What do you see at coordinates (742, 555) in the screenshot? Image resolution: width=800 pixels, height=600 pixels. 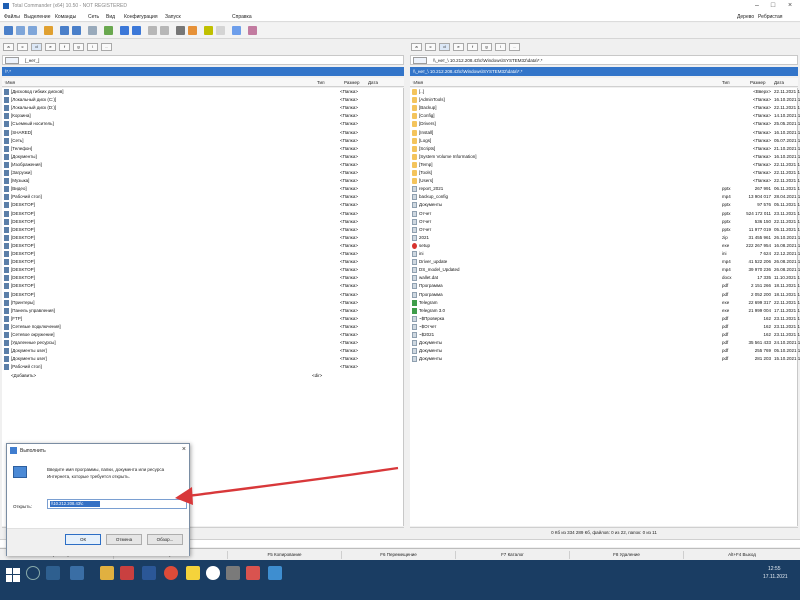 I see `alt-f4-exit-button: Alt+F4 Выход` at bounding box center [742, 555].